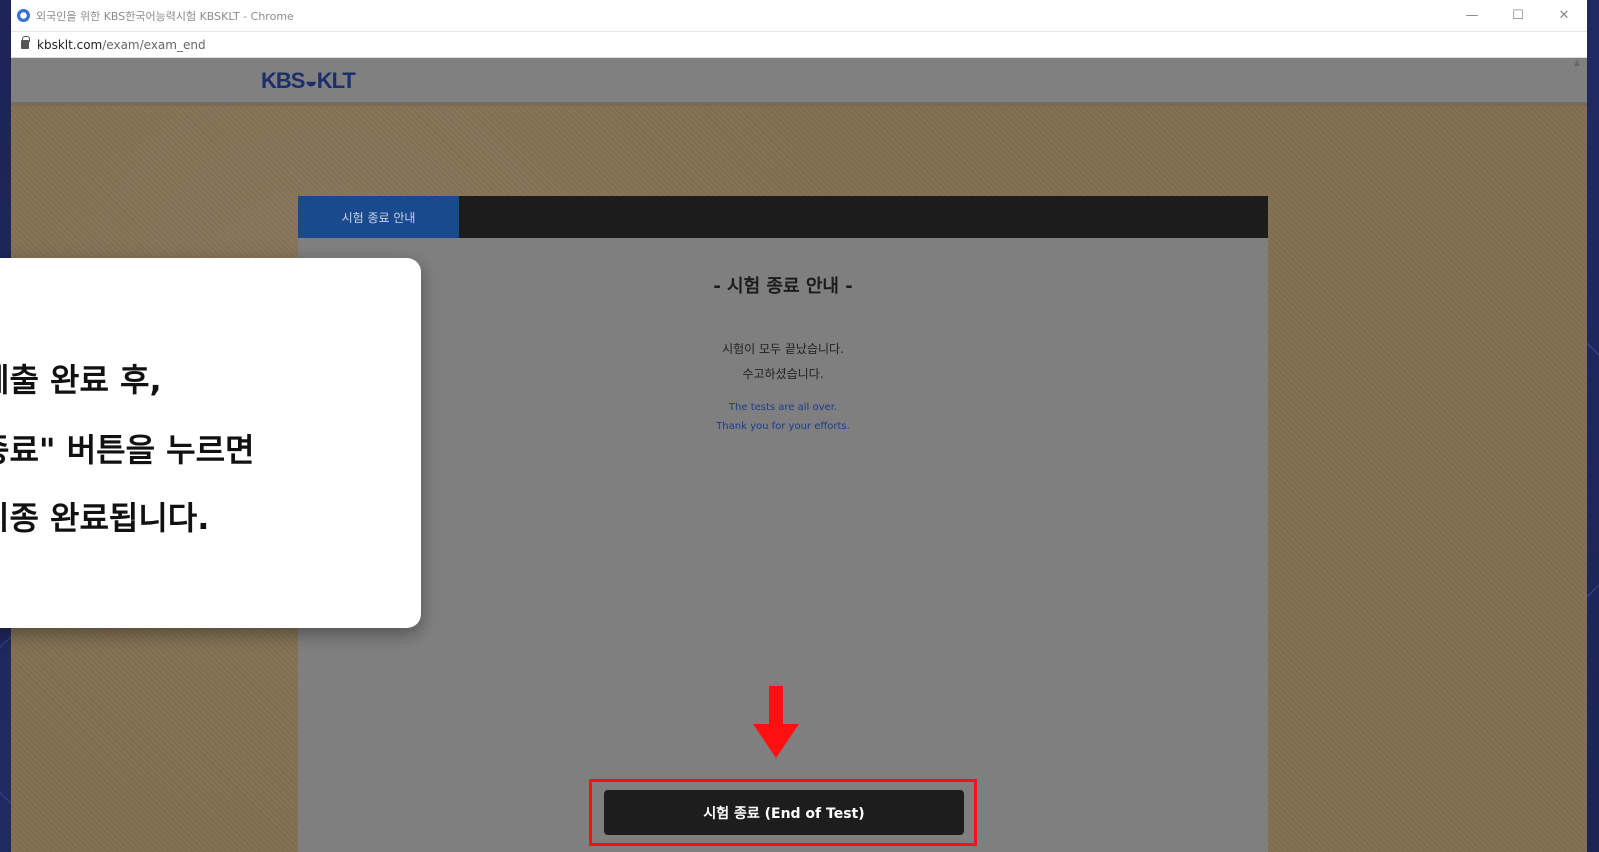 The width and height of the screenshot is (1599, 852). Describe the element at coordinates (776, 722) in the screenshot. I see `arrow-down-icon` at that location.